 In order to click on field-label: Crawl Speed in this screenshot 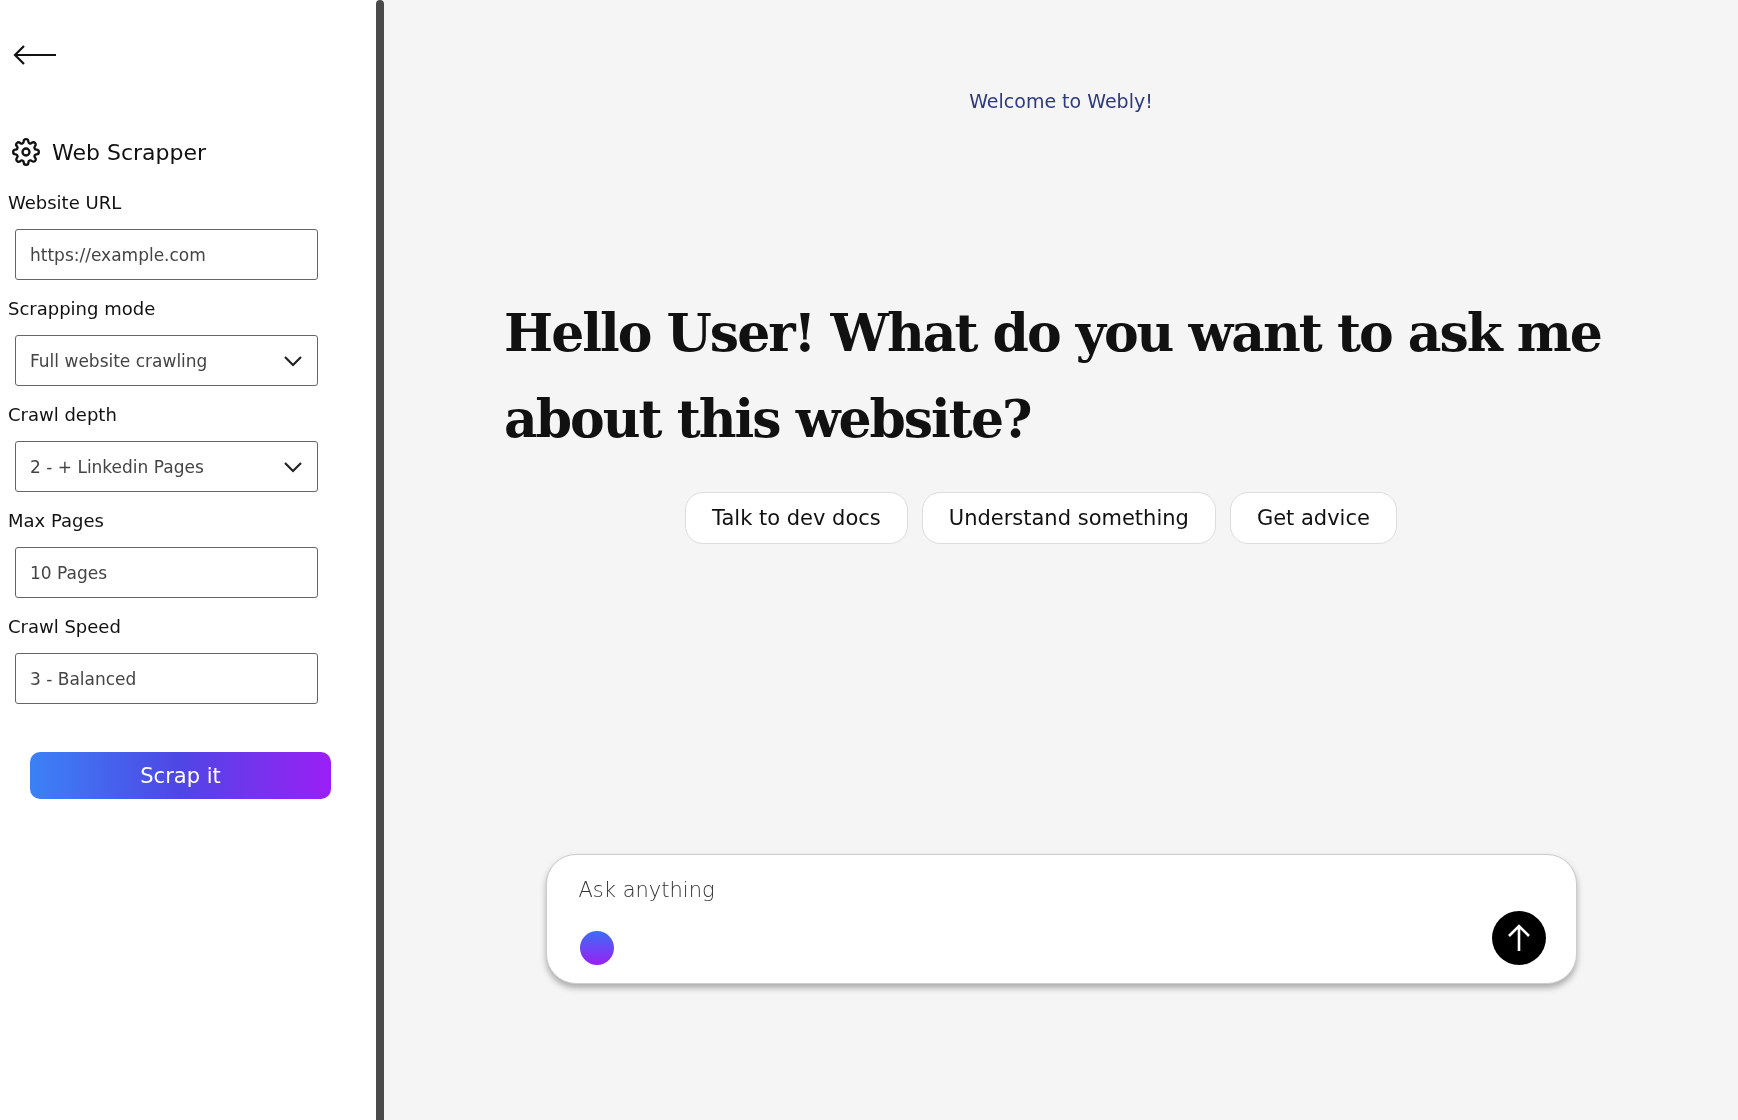, I will do `click(65, 626)`.